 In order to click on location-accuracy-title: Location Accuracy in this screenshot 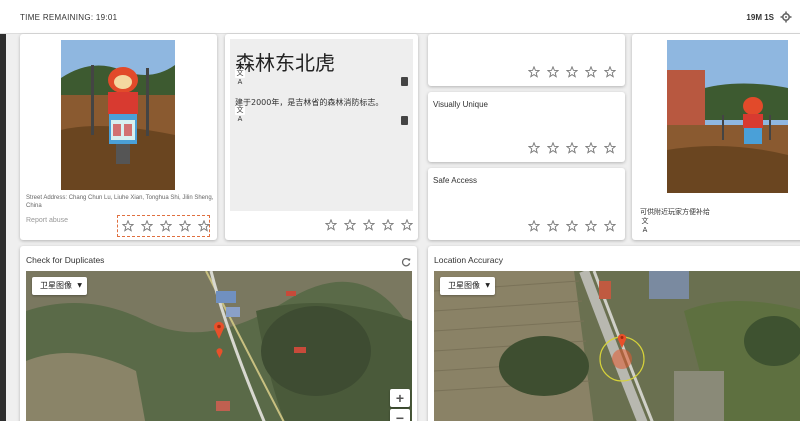, I will do `click(468, 260)`.